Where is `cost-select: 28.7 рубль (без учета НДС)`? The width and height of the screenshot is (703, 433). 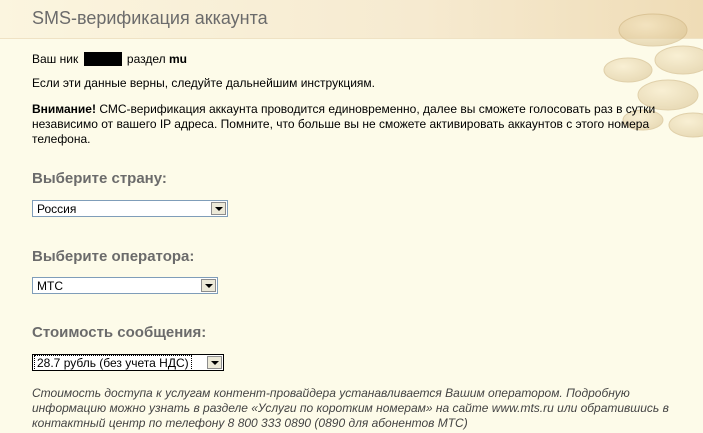
cost-select: 28.7 рубль (без учета НДС) is located at coordinates (128, 362).